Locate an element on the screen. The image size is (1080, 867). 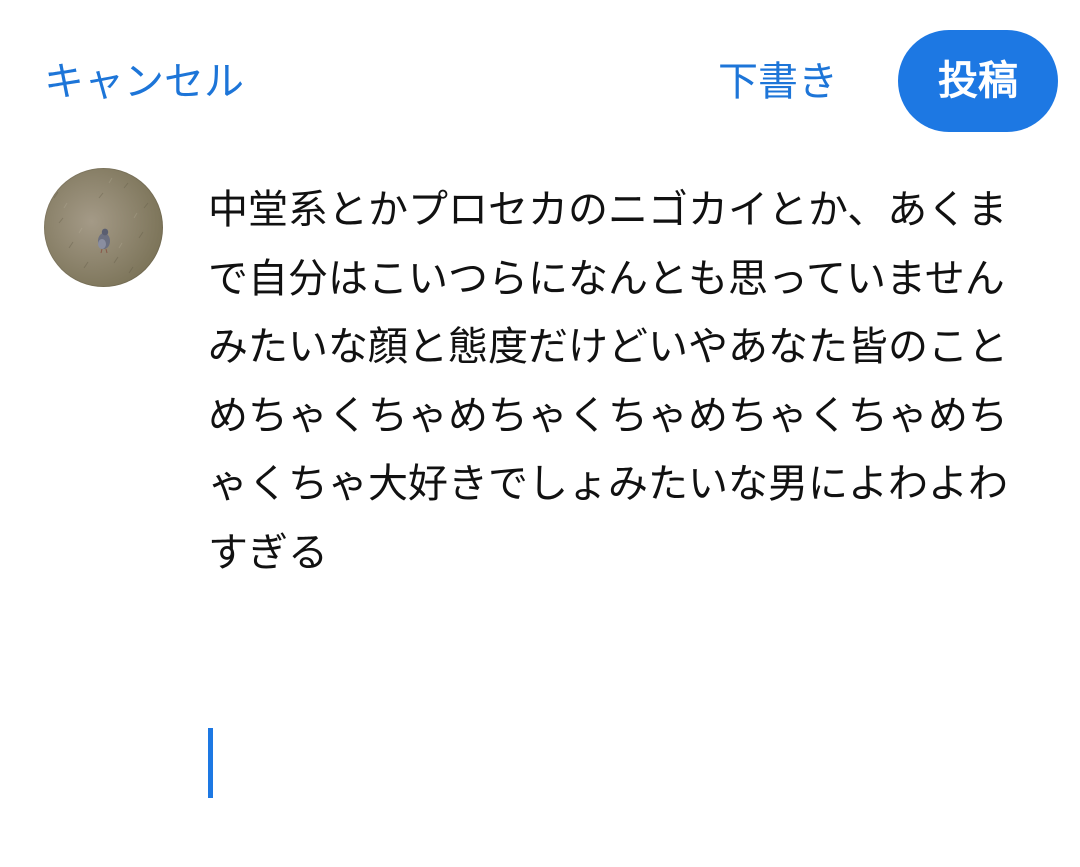
drafts-button: 下書き is located at coordinates (778, 82).